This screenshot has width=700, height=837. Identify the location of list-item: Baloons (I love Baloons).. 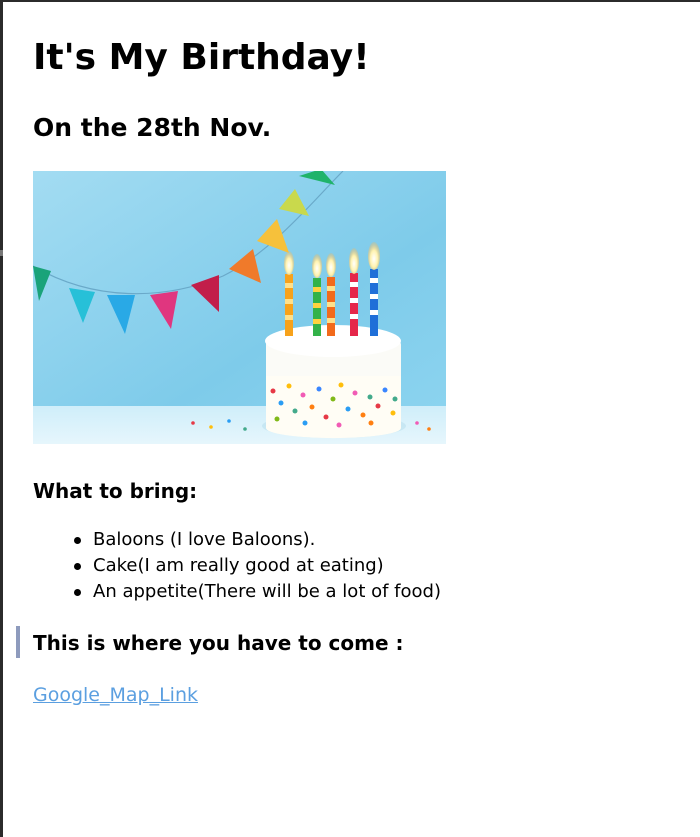
(257, 540).